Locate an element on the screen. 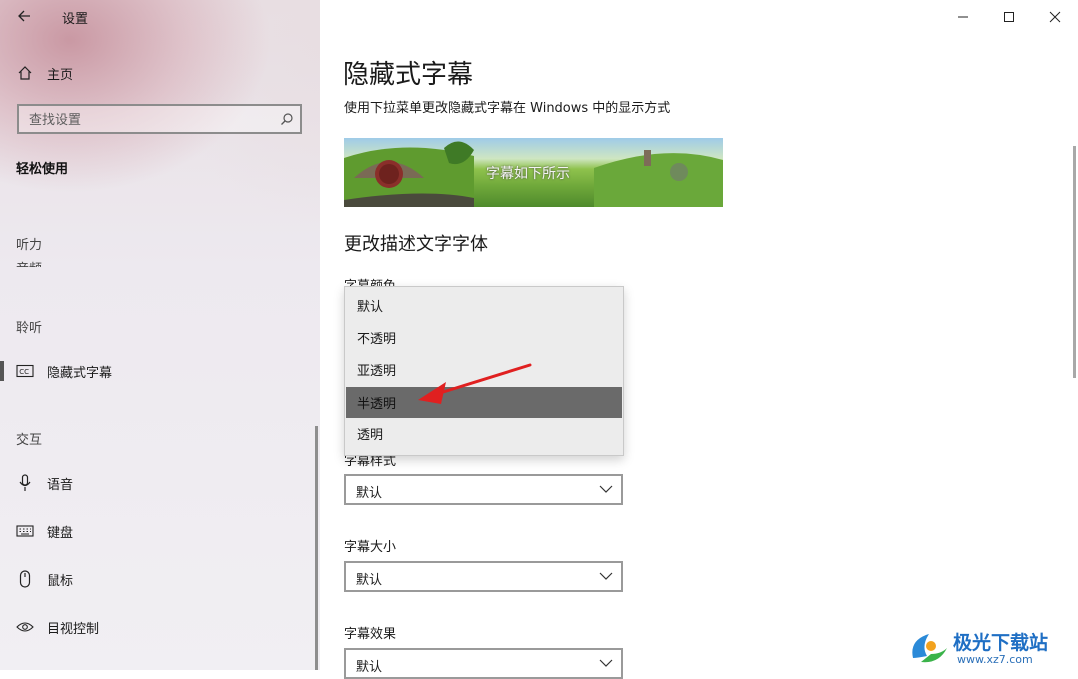 The width and height of the screenshot is (1078, 679). page-title: 隐藏式字幕 is located at coordinates (408, 75).